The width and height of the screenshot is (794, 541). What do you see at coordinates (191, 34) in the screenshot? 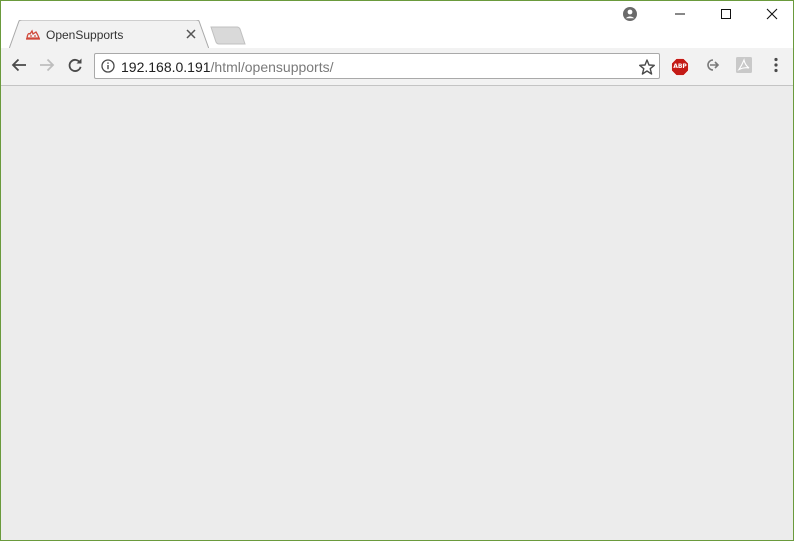
I see `tab-close-icon` at bounding box center [191, 34].